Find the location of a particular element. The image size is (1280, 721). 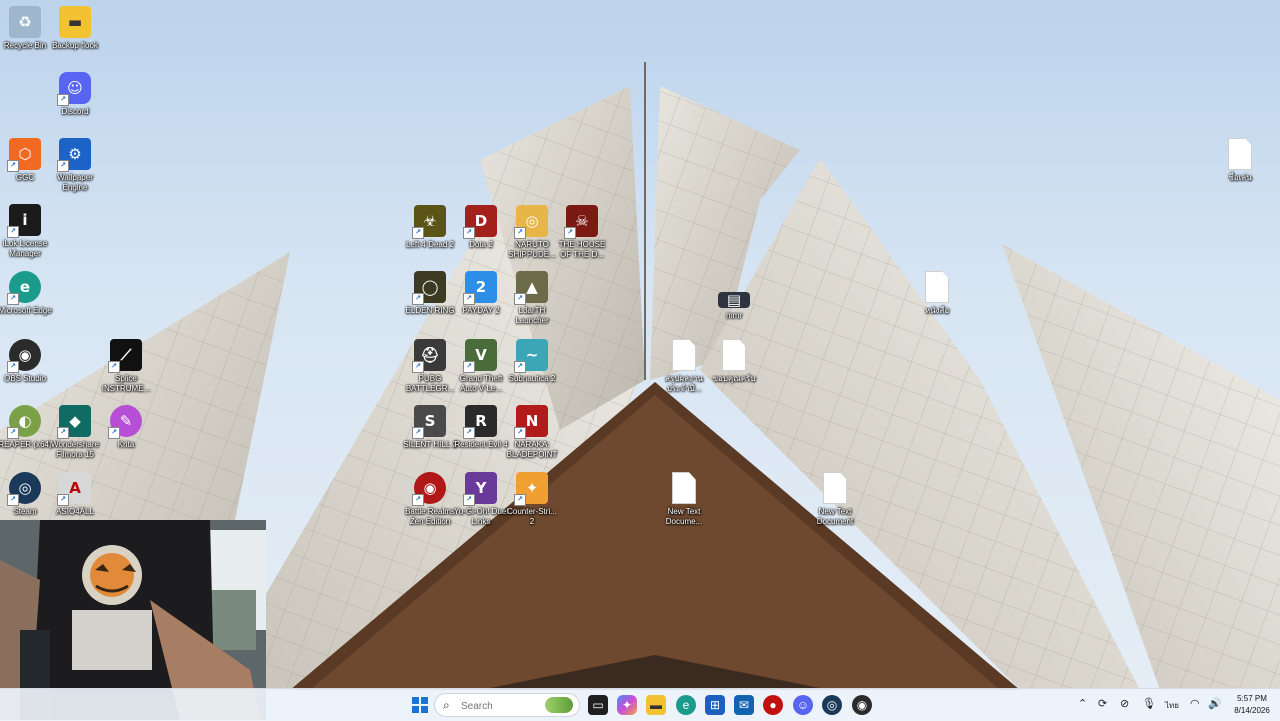

language-indicator: ไทย is located at coordinates (1172, 705).